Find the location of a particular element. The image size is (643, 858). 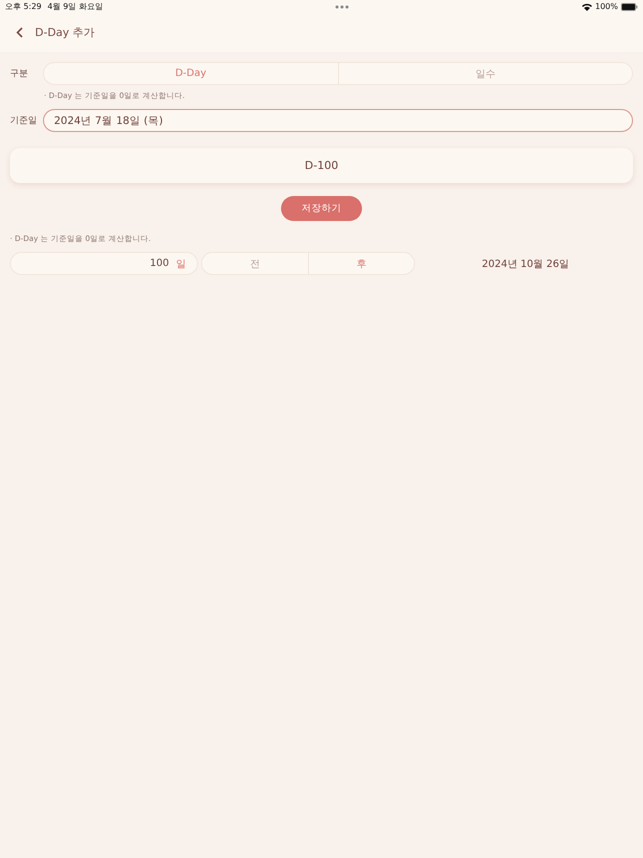

days-unit: 일 is located at coordinates (181, 264).